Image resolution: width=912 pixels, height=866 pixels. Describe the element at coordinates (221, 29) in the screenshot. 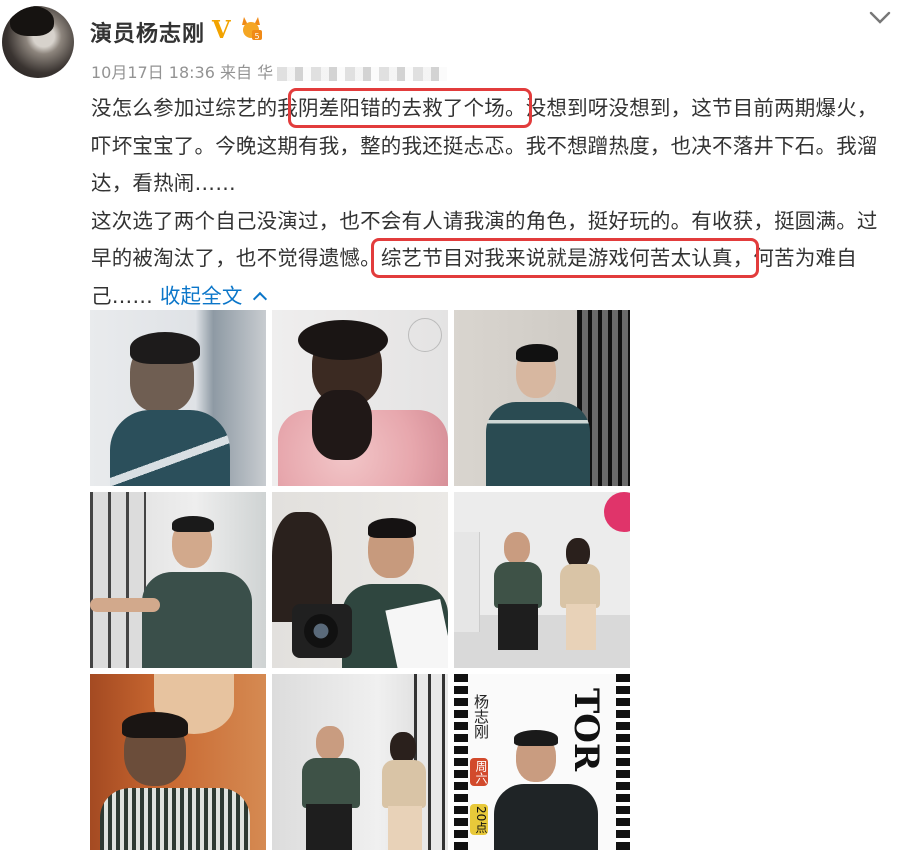

I see `verified-icon: V` at that location.